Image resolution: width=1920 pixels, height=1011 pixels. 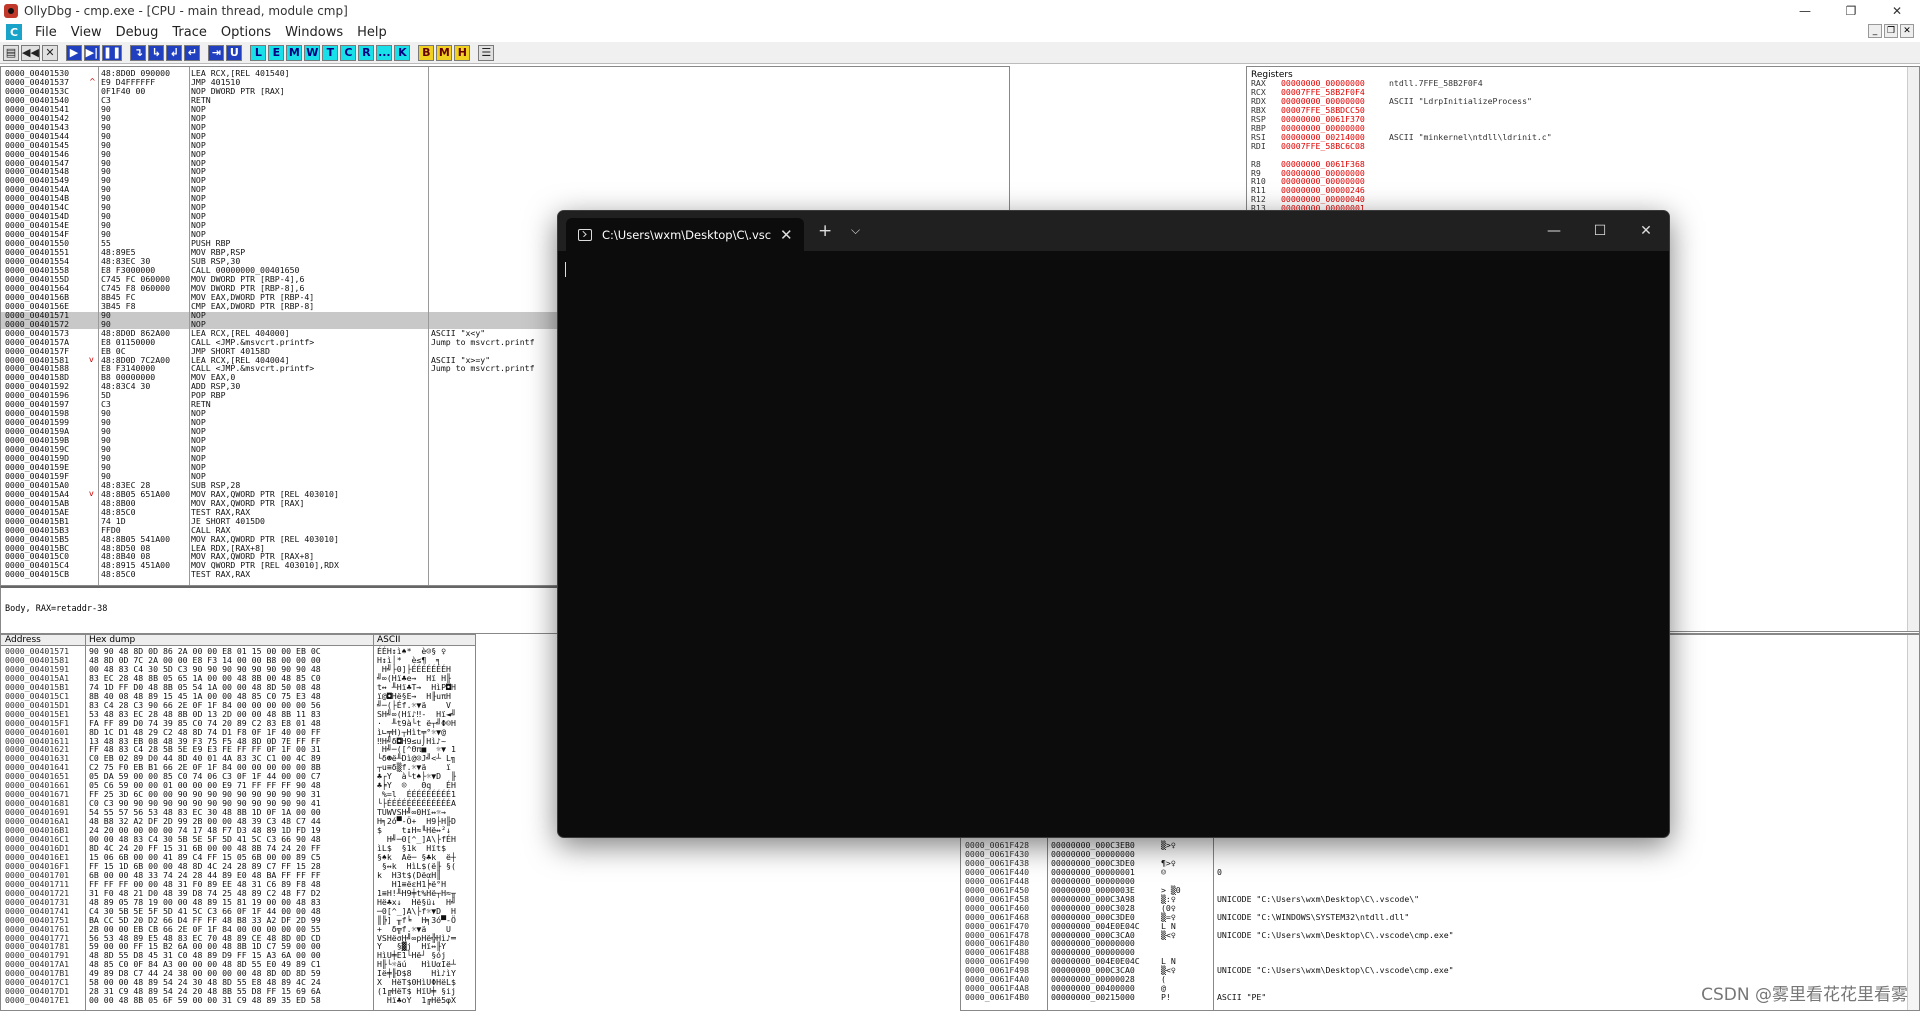 What do you see at coordinates (216, 52) in the screenshot?
I see `execute-till-return-icon: ⇥` at bounding box center [216, 52].